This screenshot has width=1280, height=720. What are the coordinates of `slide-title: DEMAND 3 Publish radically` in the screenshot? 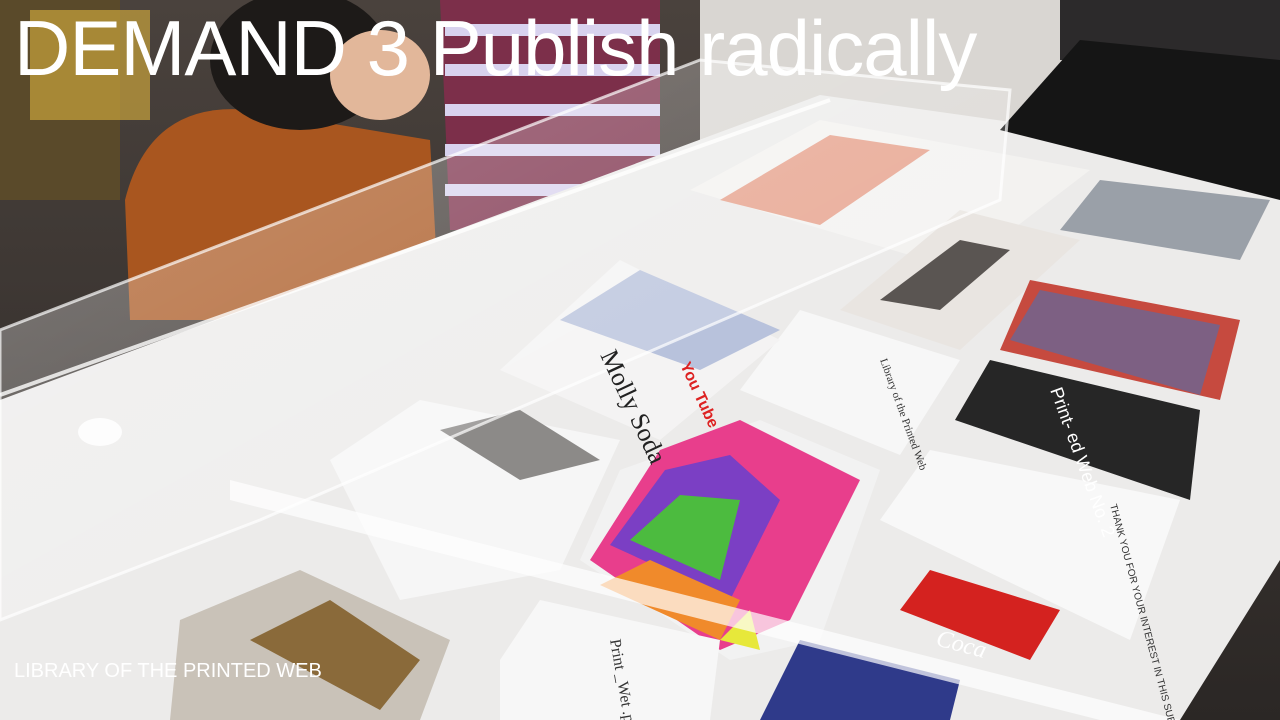 It's located at (495, 48).